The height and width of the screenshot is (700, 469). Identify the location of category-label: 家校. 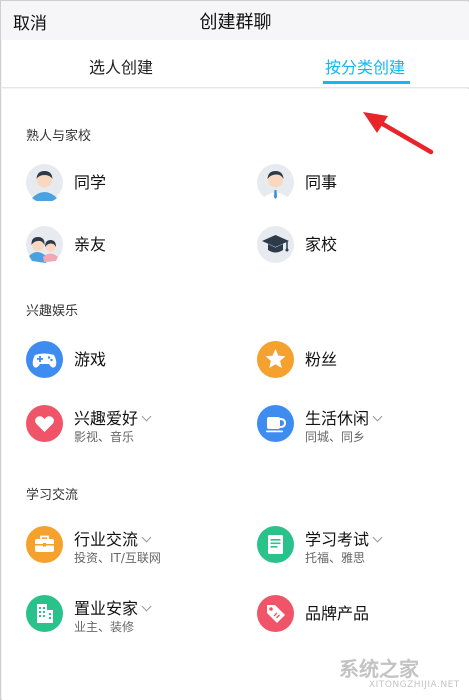
(321, 244).